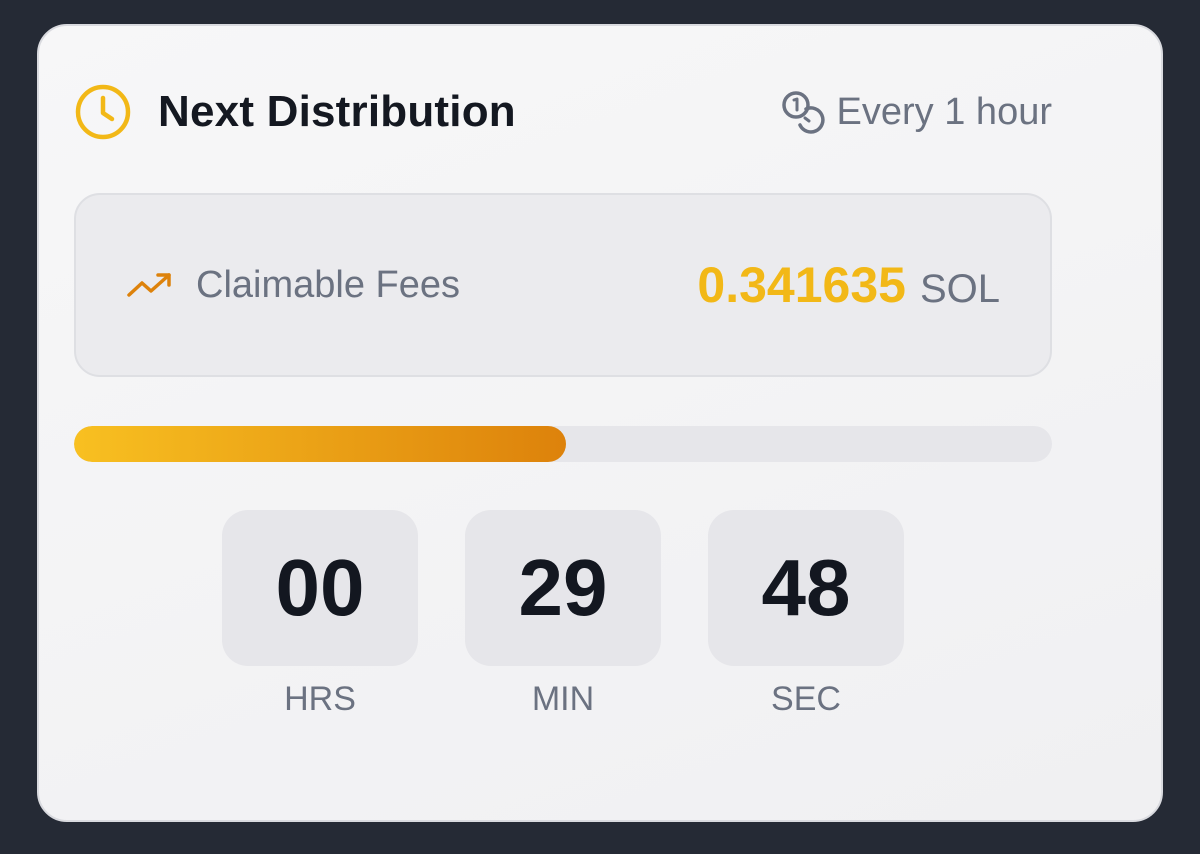  I want to click on timer-hours: 00 HRS, so click(320, 614).